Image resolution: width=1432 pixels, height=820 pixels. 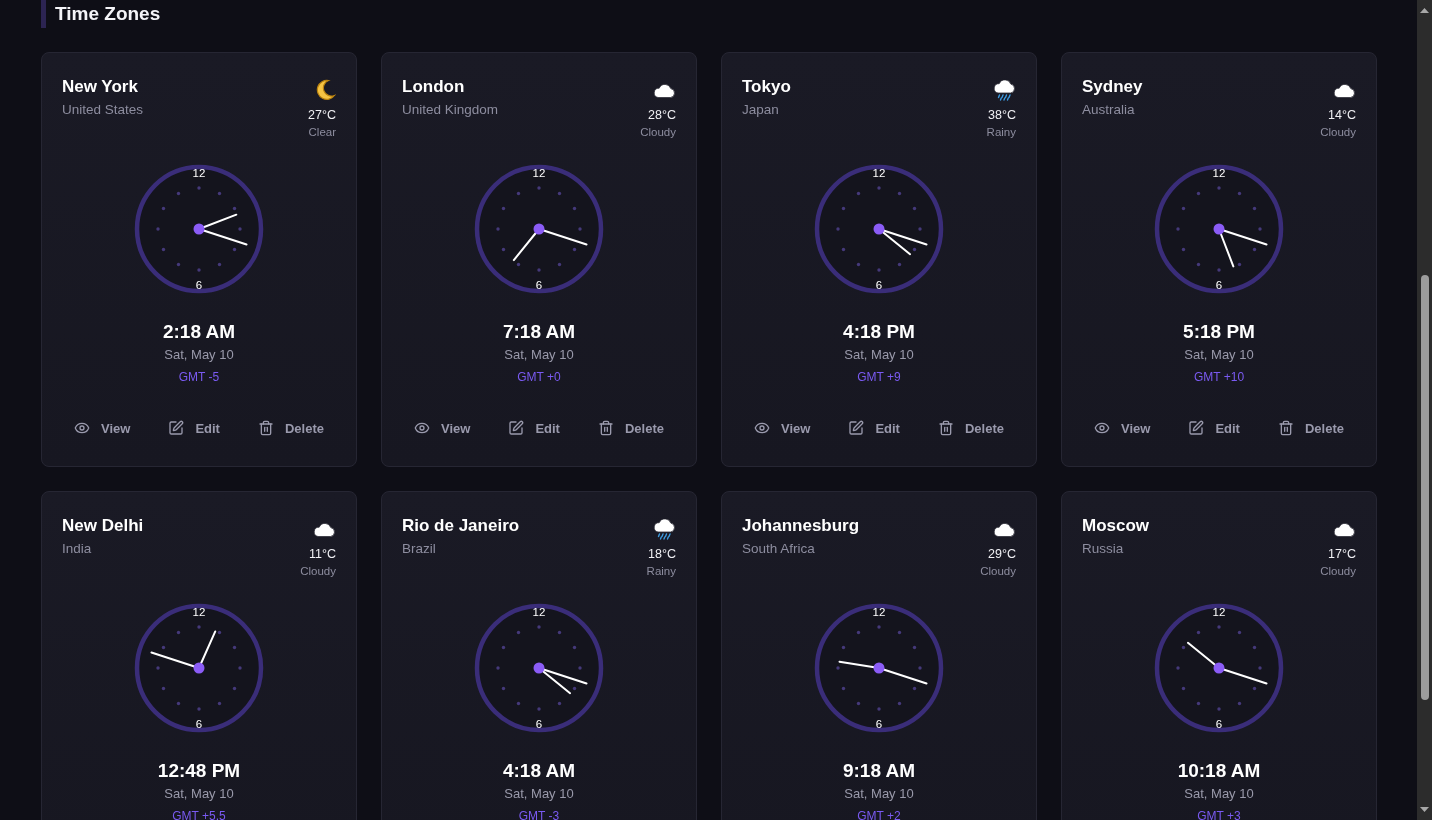 What do you see at coordinates (108, 14) in the screenshot?
I see `page-title: Time Zones` at bounding box center [108, 14].